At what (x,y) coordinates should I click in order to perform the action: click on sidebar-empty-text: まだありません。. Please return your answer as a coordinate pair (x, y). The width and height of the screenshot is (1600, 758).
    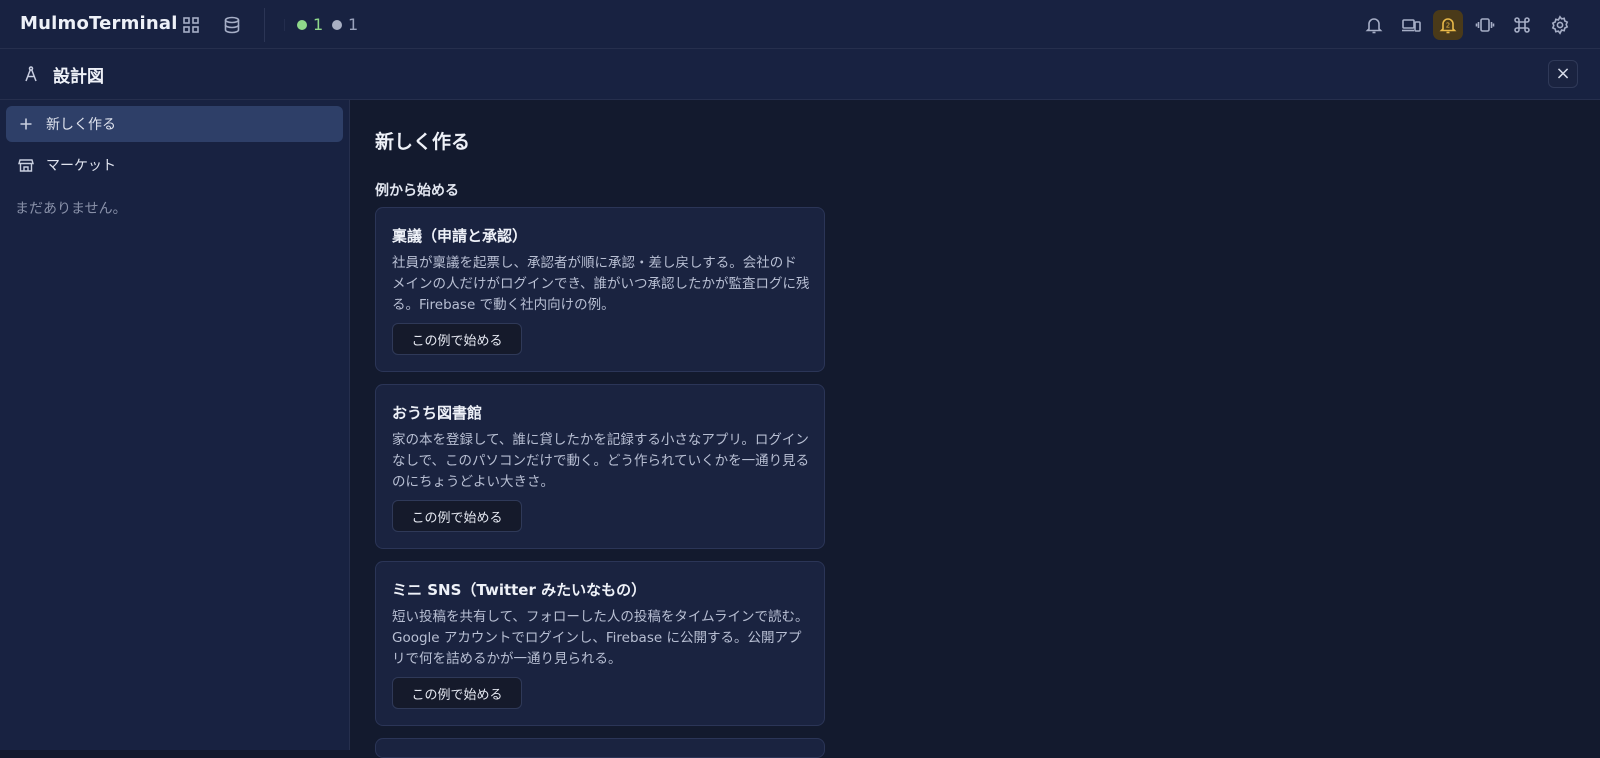
    Looking at the image, I should click on (71, 209).